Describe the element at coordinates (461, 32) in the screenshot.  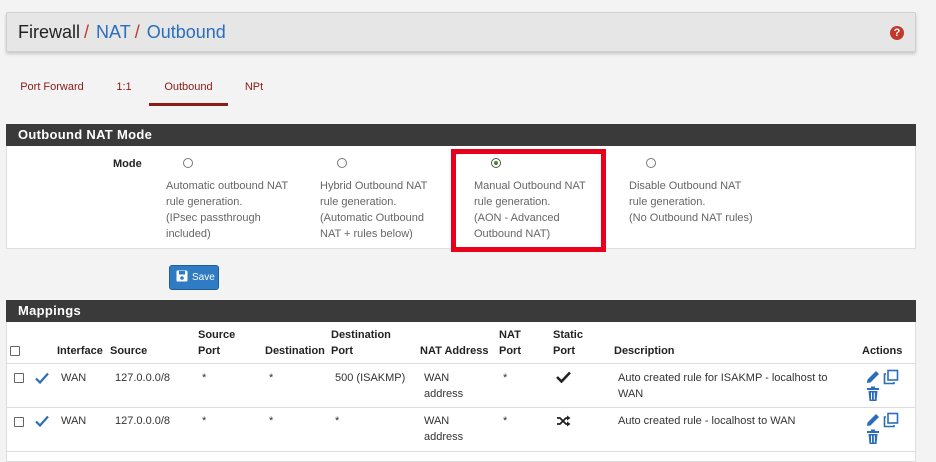
I see `page-header: Firewall / NAT / Outbound ?` at that location.